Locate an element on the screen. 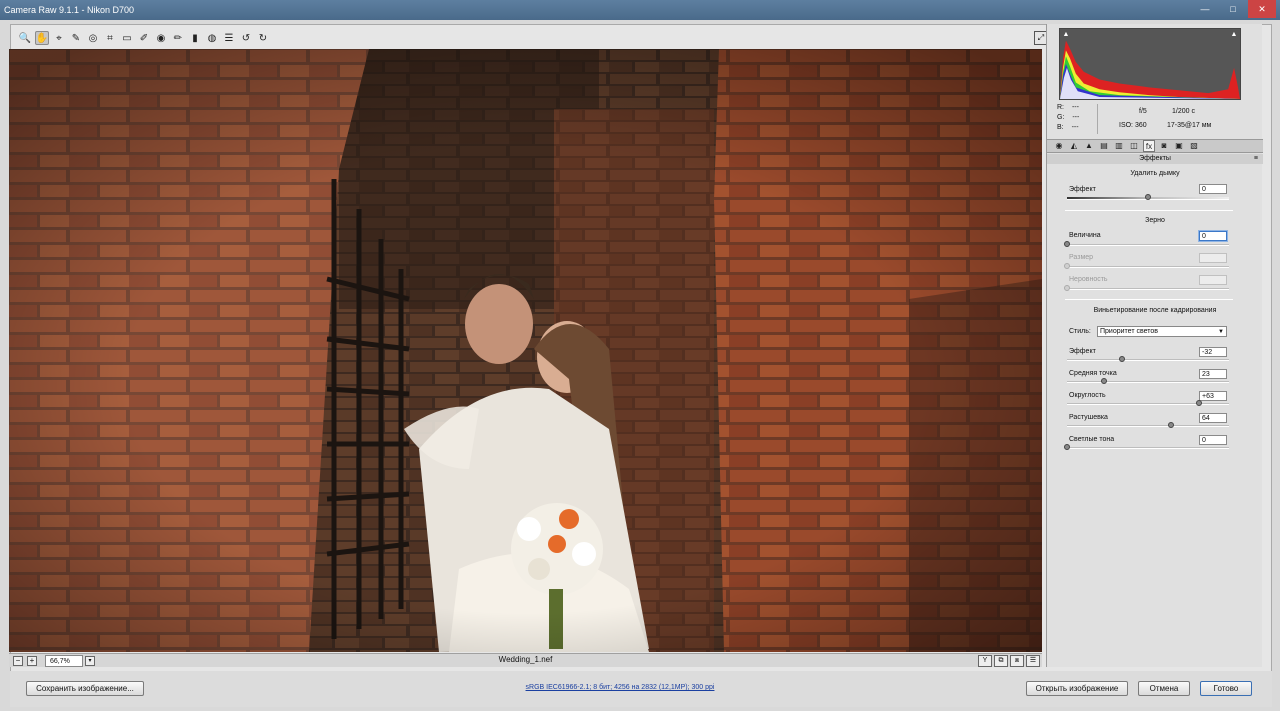  panel-tab-0-icon: ◉ is located at coordinates (1059, 146).